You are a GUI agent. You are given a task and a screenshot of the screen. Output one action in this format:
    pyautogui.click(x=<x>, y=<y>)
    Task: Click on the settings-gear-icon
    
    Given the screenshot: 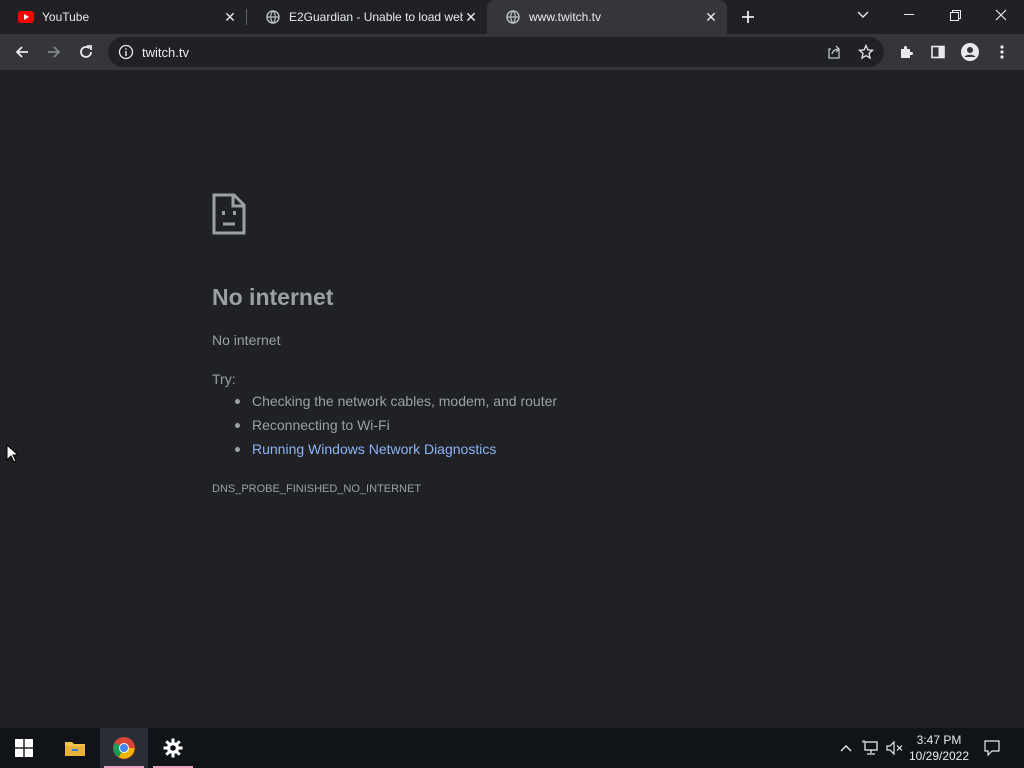 What is the action you would take?
    pyautogui.click(x=173, y=748)
    